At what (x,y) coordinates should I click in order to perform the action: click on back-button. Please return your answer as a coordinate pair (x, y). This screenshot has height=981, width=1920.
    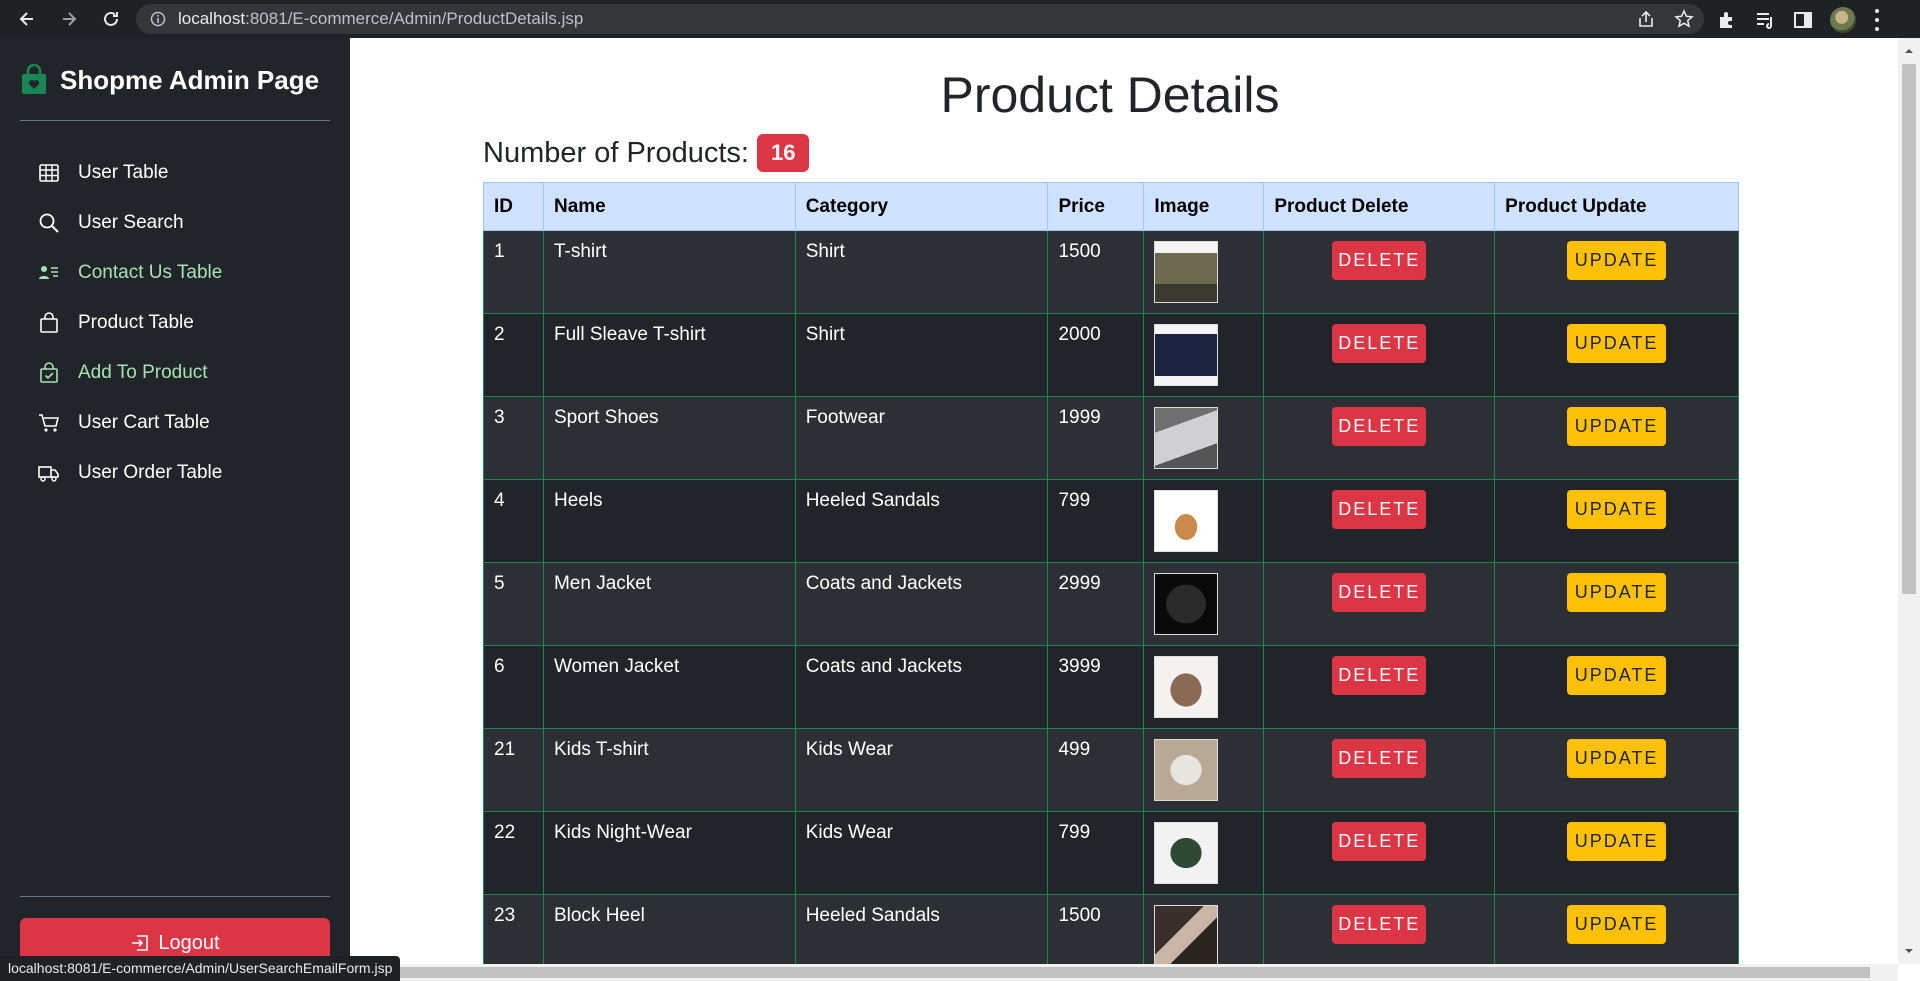
    Looking at the image, I should click on (27, 19).